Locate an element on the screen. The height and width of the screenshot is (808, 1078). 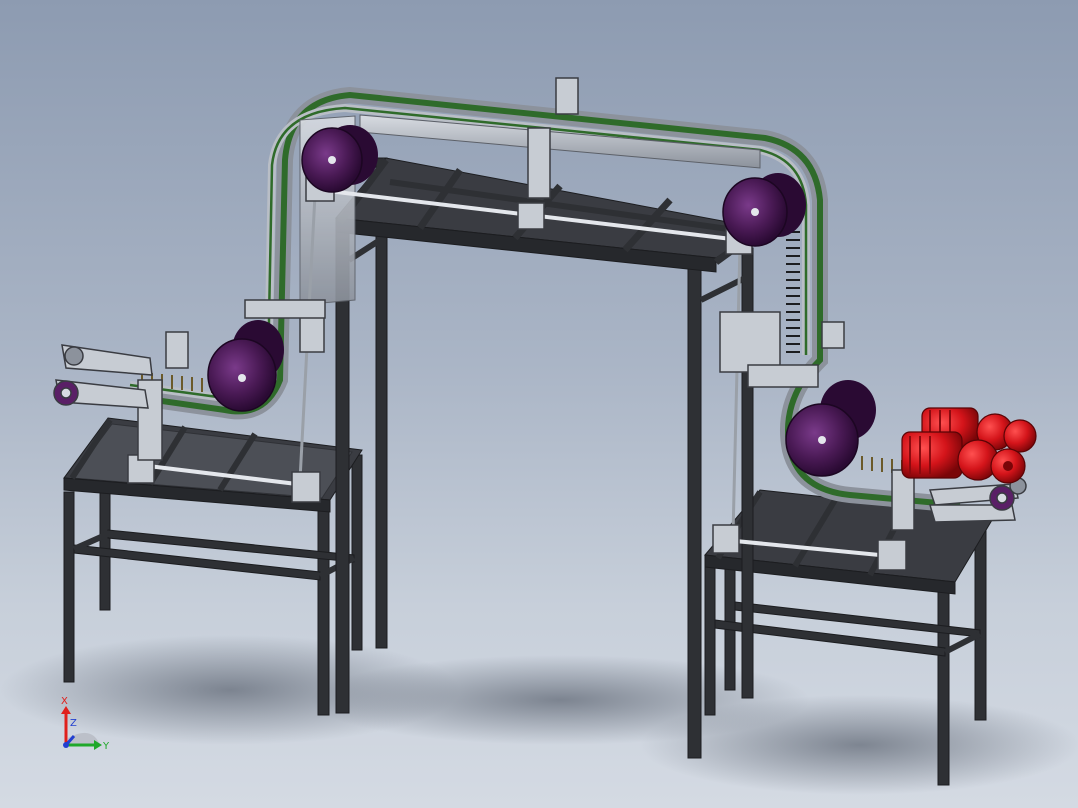
coil-spring-right is located at coordinates (793, 292).